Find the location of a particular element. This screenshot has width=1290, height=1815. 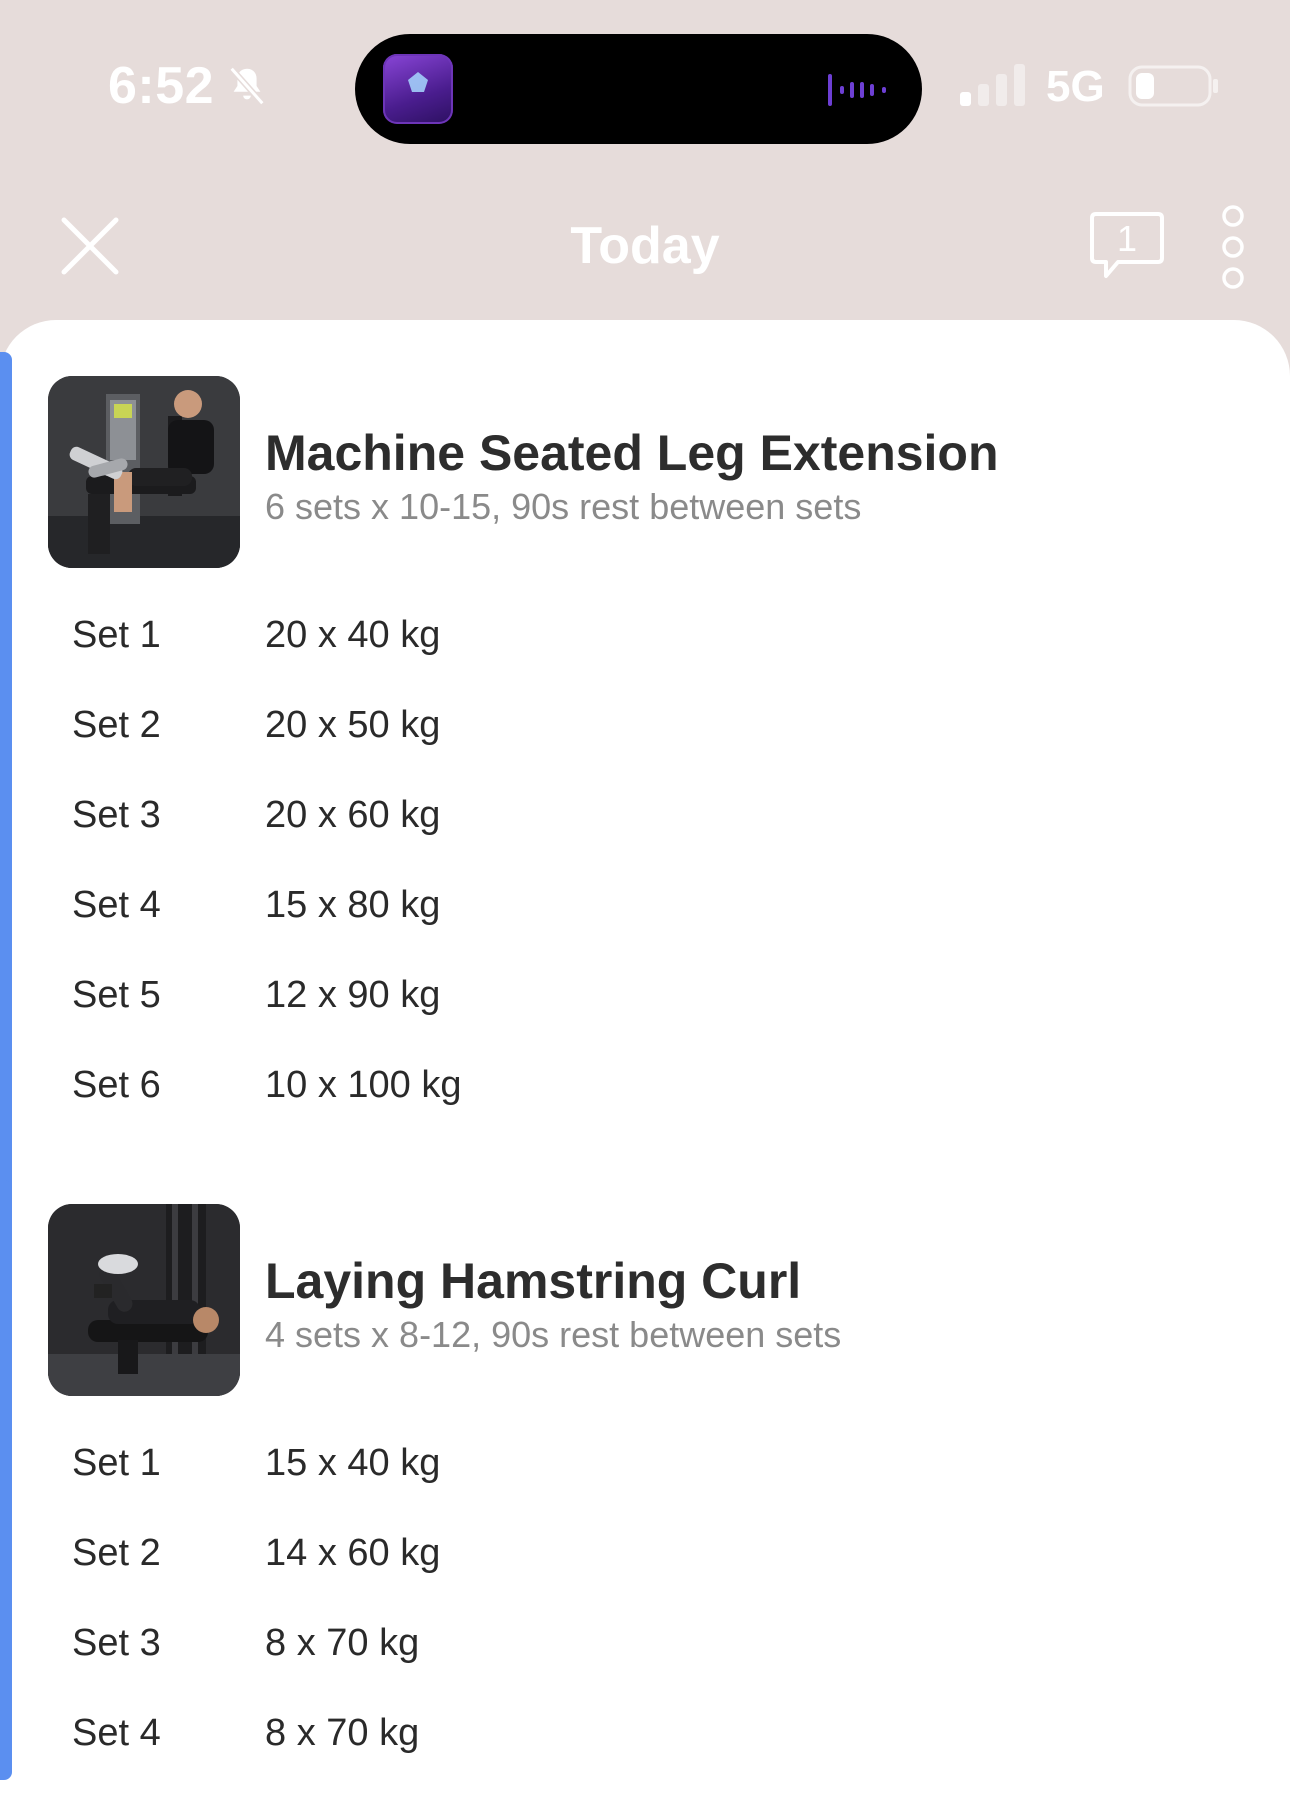

set-row: Set 3 8 x 70 kg is located at coordinates (645, 1647).